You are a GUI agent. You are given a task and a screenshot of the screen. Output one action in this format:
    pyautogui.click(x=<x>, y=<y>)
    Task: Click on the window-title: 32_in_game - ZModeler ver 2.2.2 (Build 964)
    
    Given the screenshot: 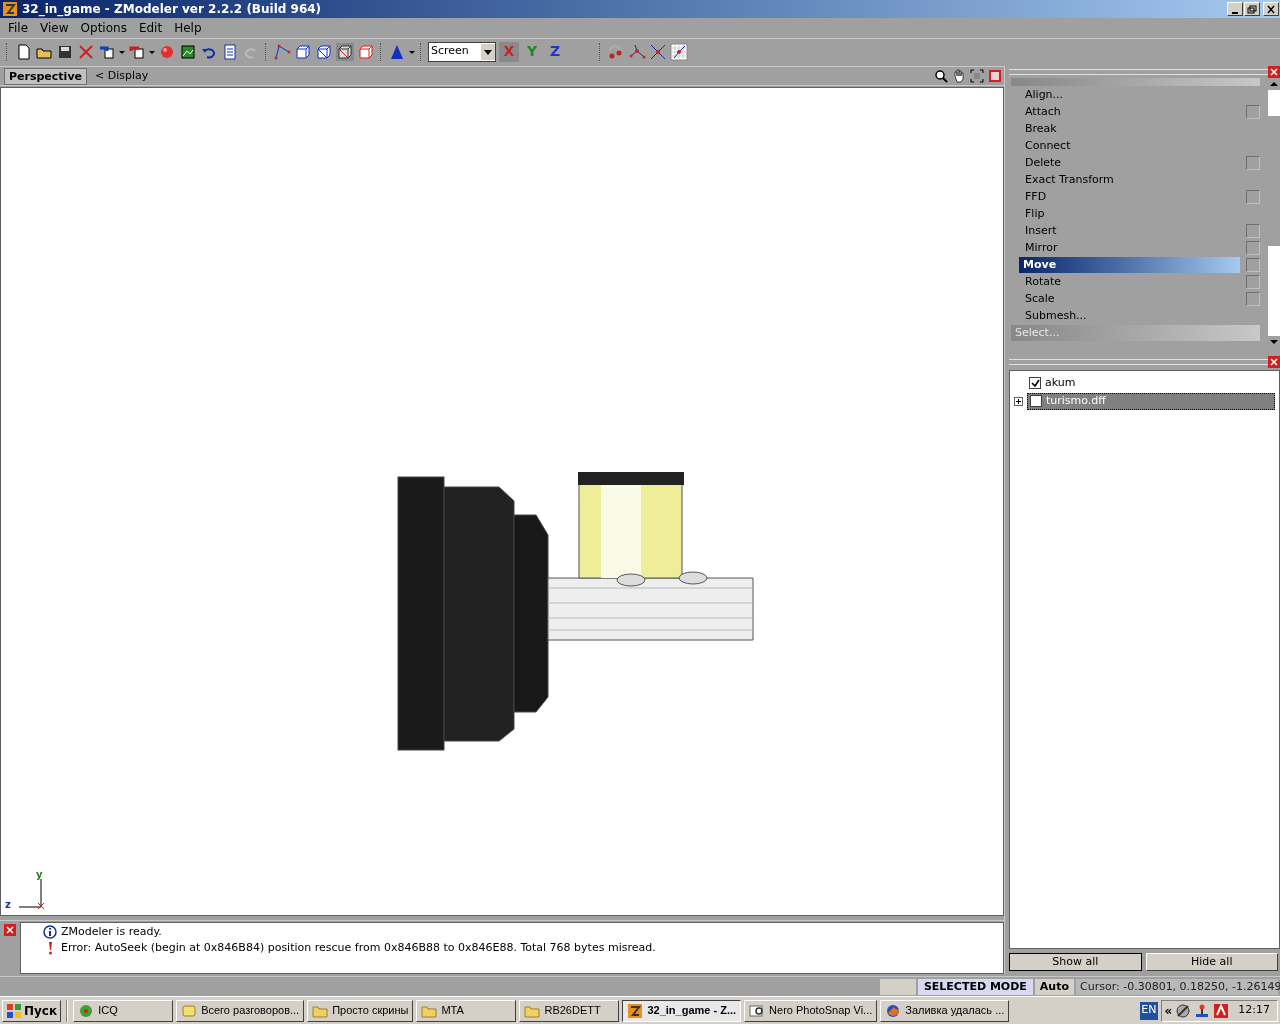 What is the action you would take?
    pyautogui.click(x=172, y=9)
    